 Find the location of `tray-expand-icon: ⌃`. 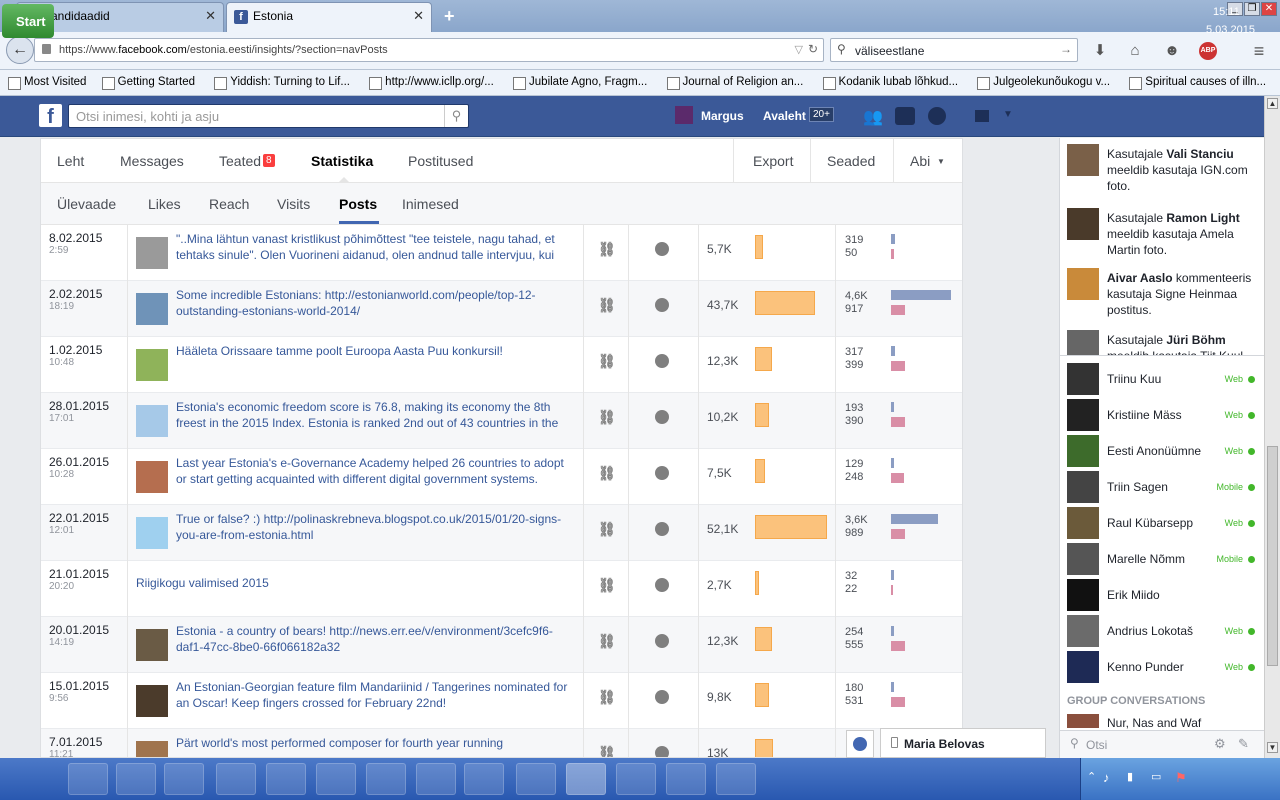

tray-expand-icon: ⌃ is located at coordinates (1091, 776).